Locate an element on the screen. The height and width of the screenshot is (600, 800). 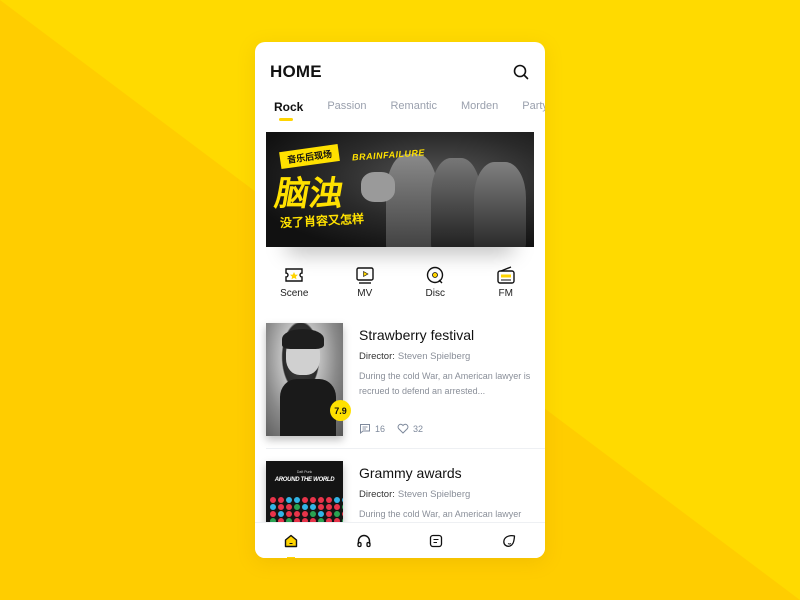
quick-fm-label: FM is located at coordinates (505, 293).